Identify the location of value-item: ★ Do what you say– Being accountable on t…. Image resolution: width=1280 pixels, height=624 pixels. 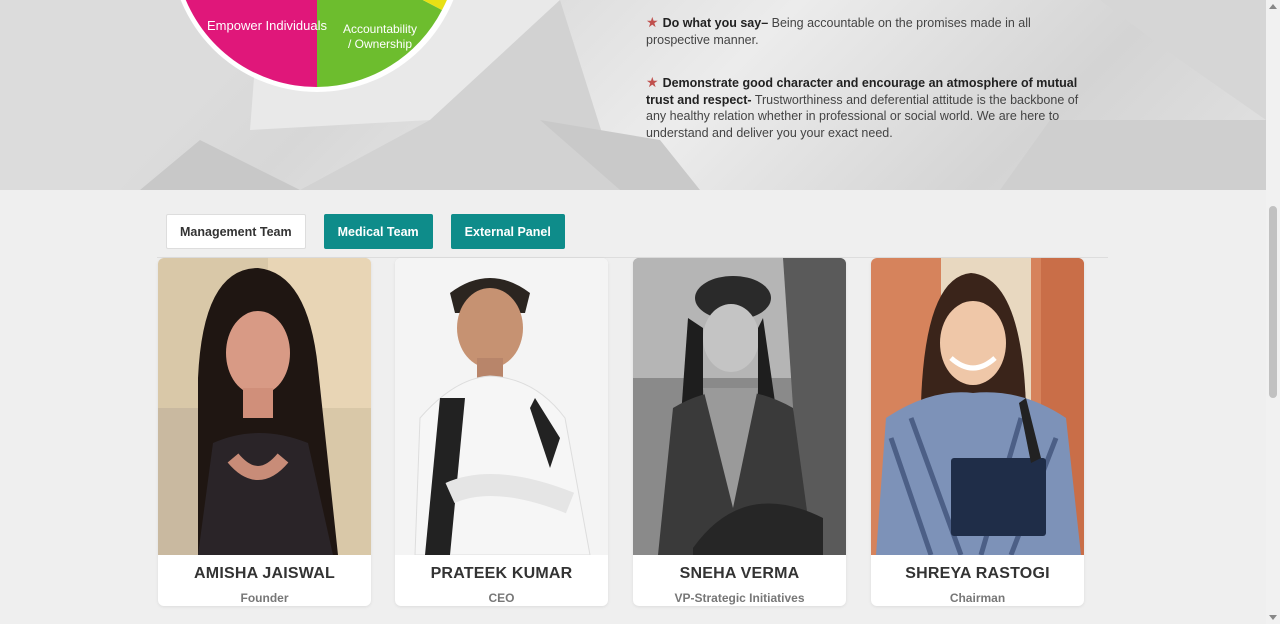
(871, 31).